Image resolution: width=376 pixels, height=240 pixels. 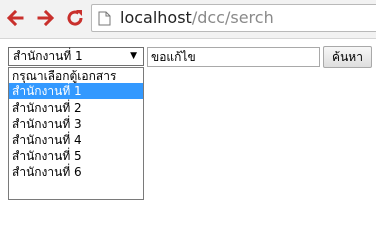 What do you see at coordinates (76, 76) in the screenshot?
I see `dropdown-option: กรุณาเลือกตู้เอกสาร` at bounding box center [76, 76].